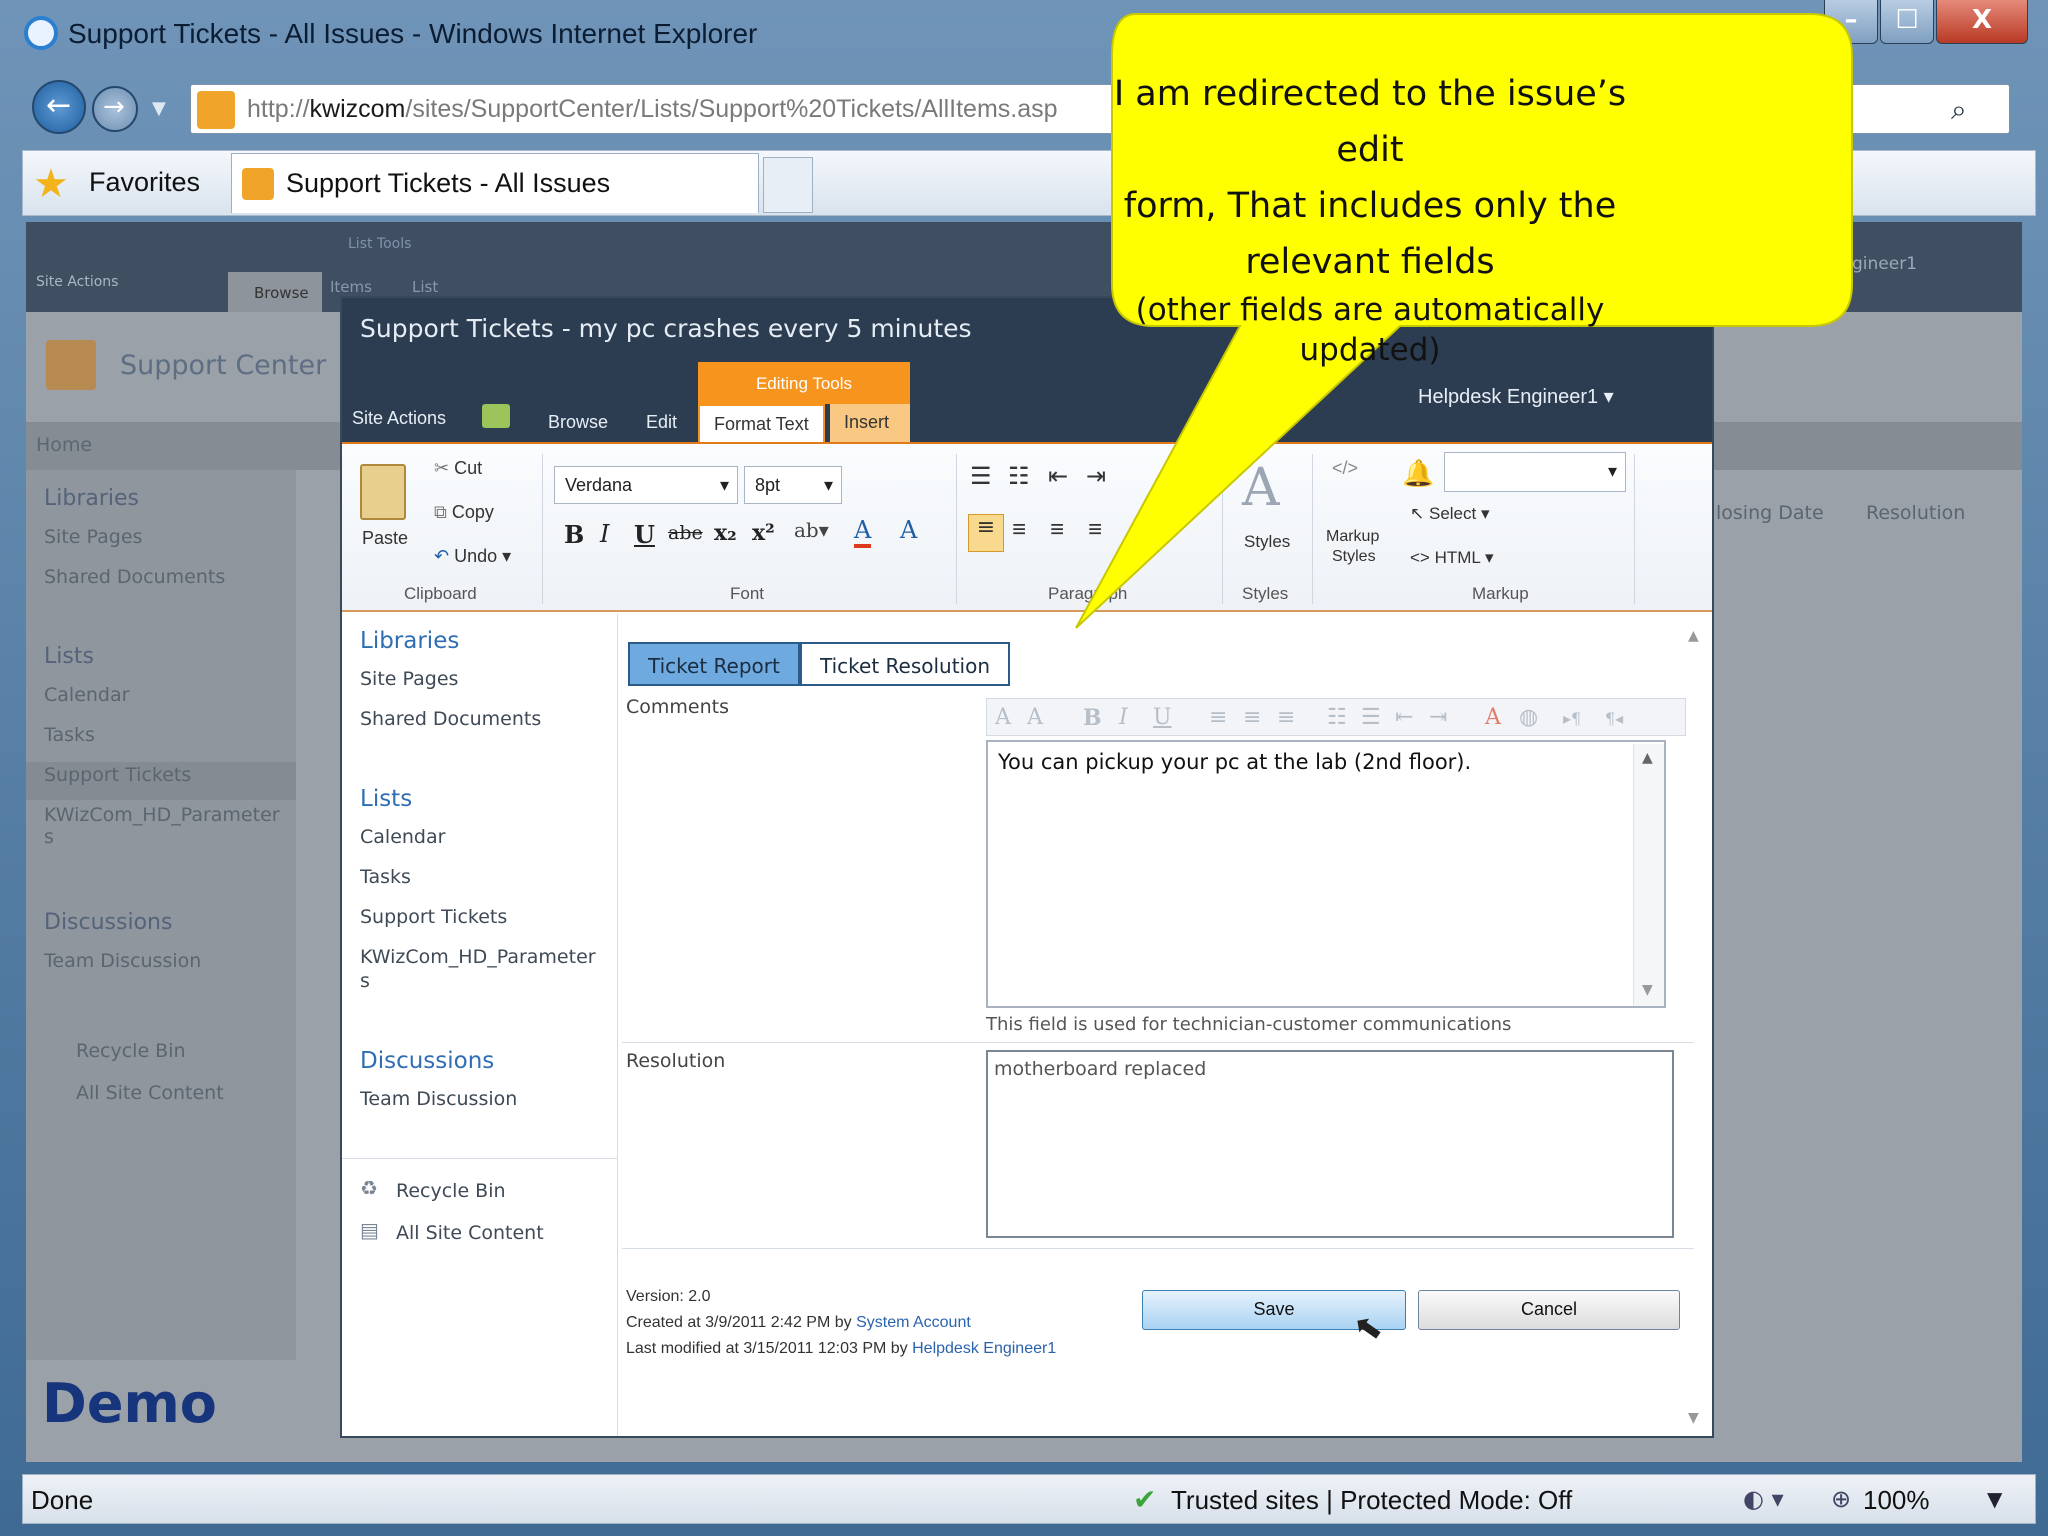 The image size is (2048, 1536). What do you see at coordinates (1370, 122) in the screenshot?
I see `callout-line-1: I am redirected to the issue’s edit` at bounding box center [1370, 122].